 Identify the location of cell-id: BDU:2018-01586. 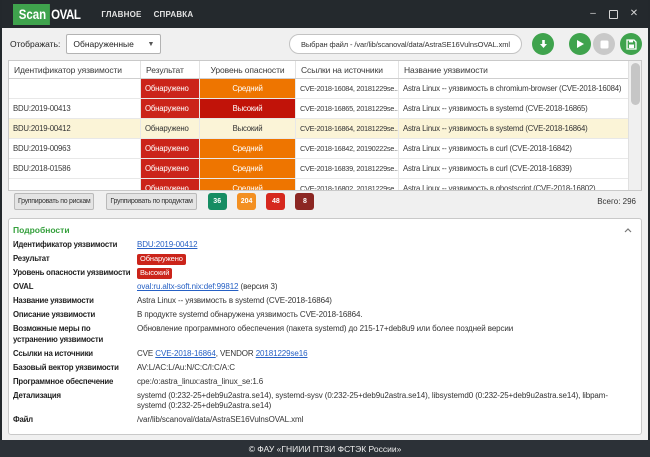
(75, 168).